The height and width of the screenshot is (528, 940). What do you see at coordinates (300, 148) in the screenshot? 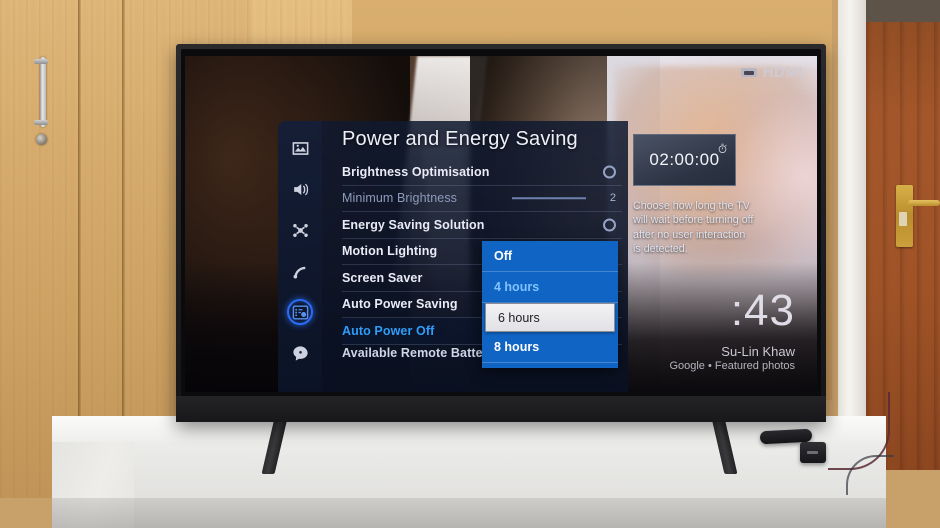
I see `sidebar-item-picture` at bounding box center [300, 148].